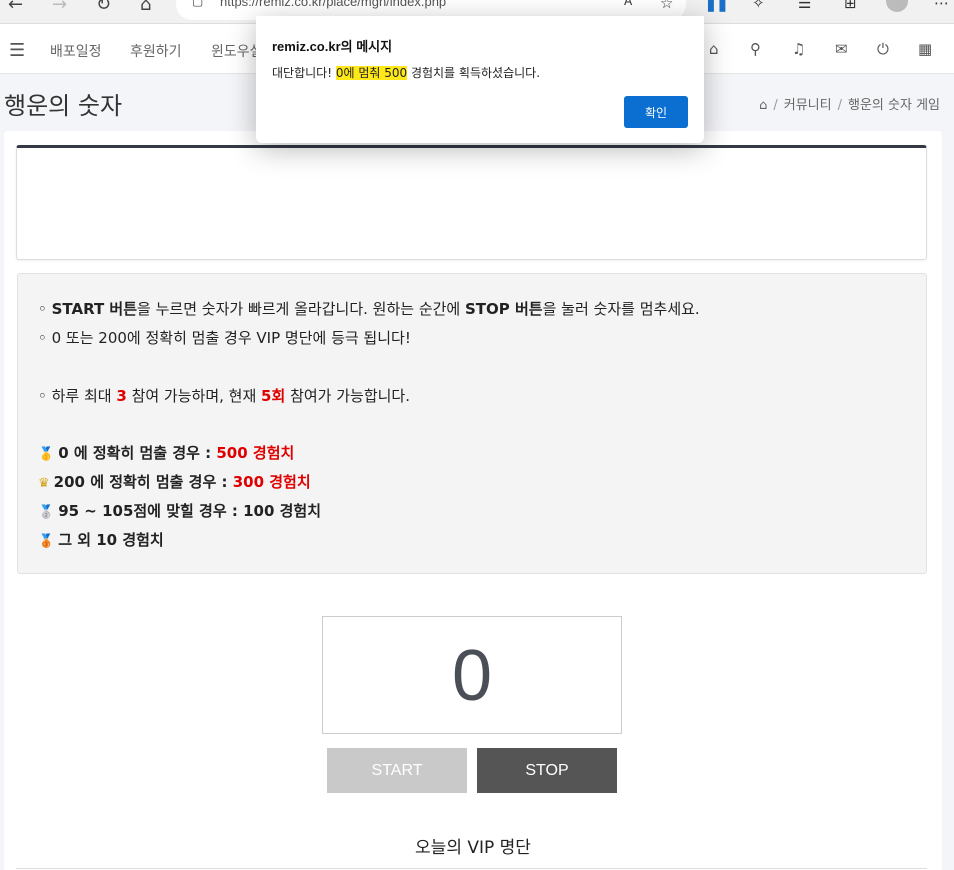 The height and width of the screenshot is (870, 954). I want to click on current-number: 0, so click(472, 676).